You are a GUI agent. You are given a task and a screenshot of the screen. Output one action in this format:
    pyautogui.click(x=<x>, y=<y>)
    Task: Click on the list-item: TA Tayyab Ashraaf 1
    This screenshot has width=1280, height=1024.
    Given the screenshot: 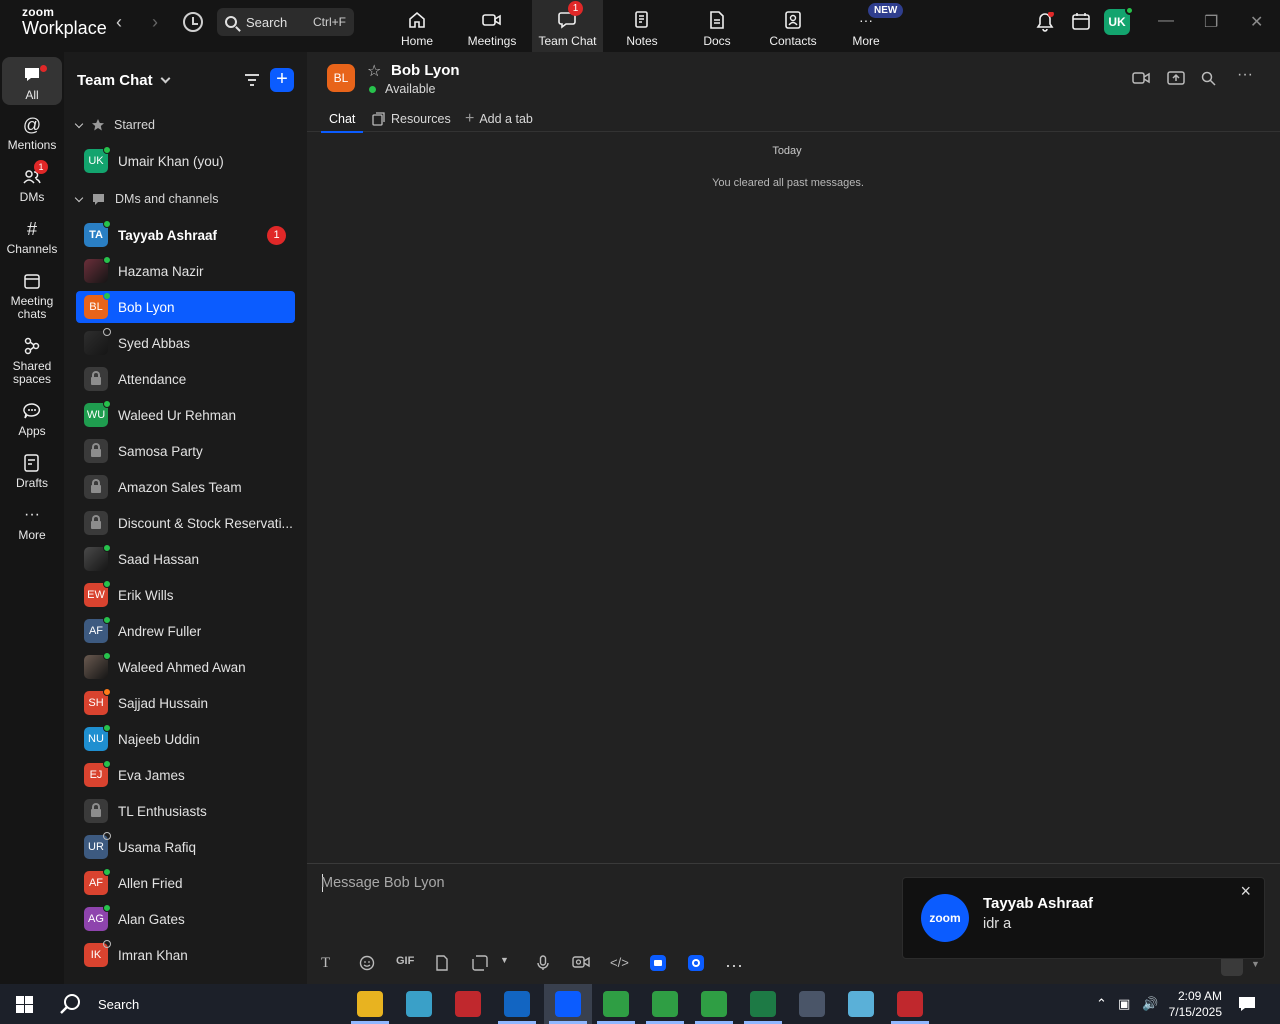 What is the action you would take?
    pyautogui.click(x=185, y=235)
    